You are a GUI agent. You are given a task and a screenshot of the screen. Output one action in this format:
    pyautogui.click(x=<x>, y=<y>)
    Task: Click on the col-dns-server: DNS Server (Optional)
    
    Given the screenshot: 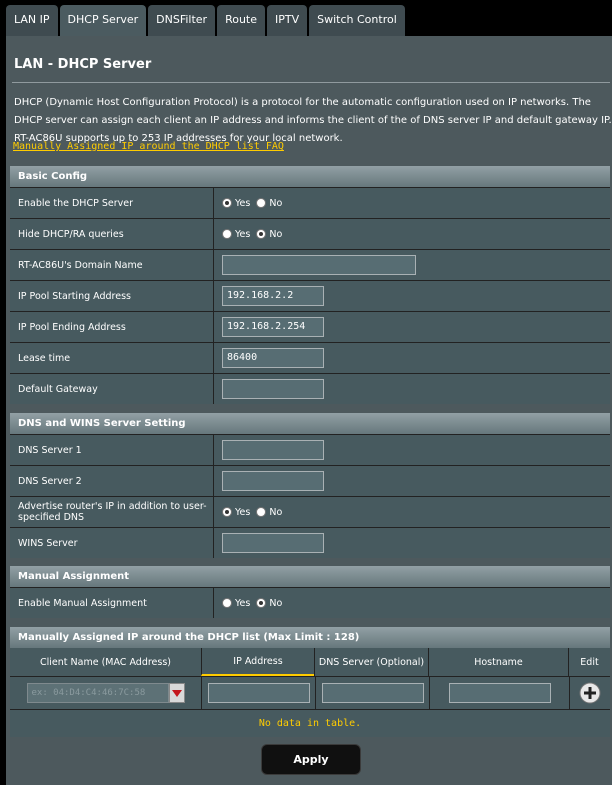 What is the action you would take?
    pyautogui.click(x=371, y=662)
    